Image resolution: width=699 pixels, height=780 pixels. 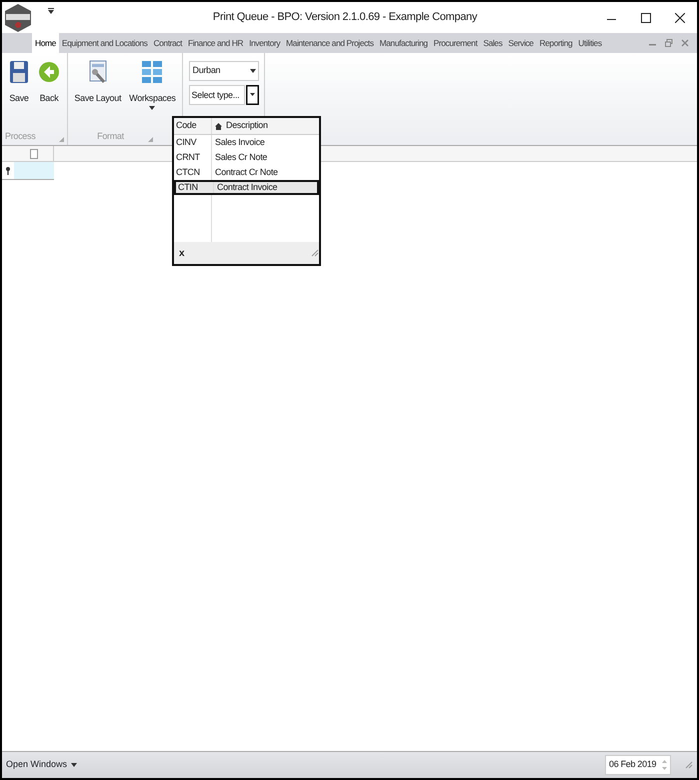 I want to click on ribbon-tab: Procurement, so click(x=455, y=43).